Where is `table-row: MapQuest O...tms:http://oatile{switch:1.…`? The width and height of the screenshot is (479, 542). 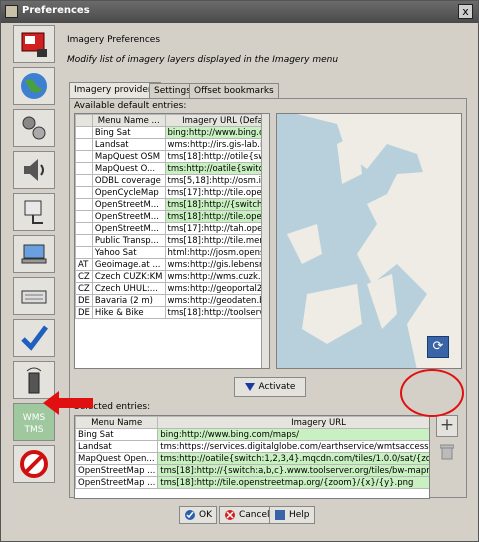 table-row: MapQuest O...tms:http://oatile{switch:1.… is located at coordinates (172, 168).